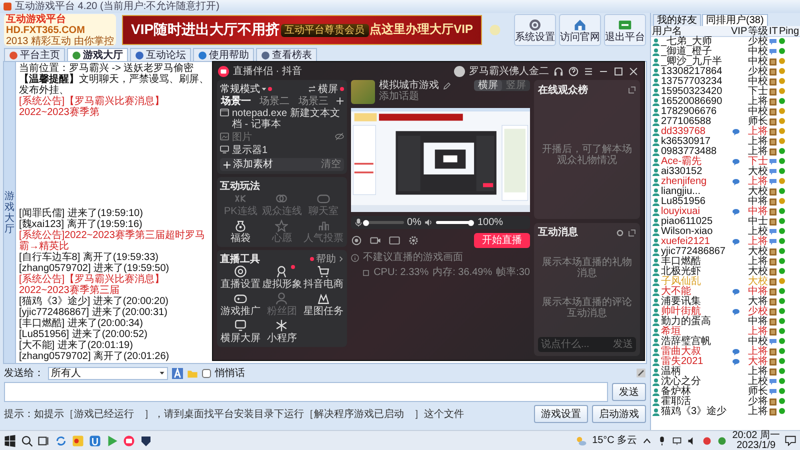 Image resolution: width=800 pixels, height=450 pixels. Describe the element at coordinates (696, 152) in the screenshot. I see `user-name: 0983773488` at that location.